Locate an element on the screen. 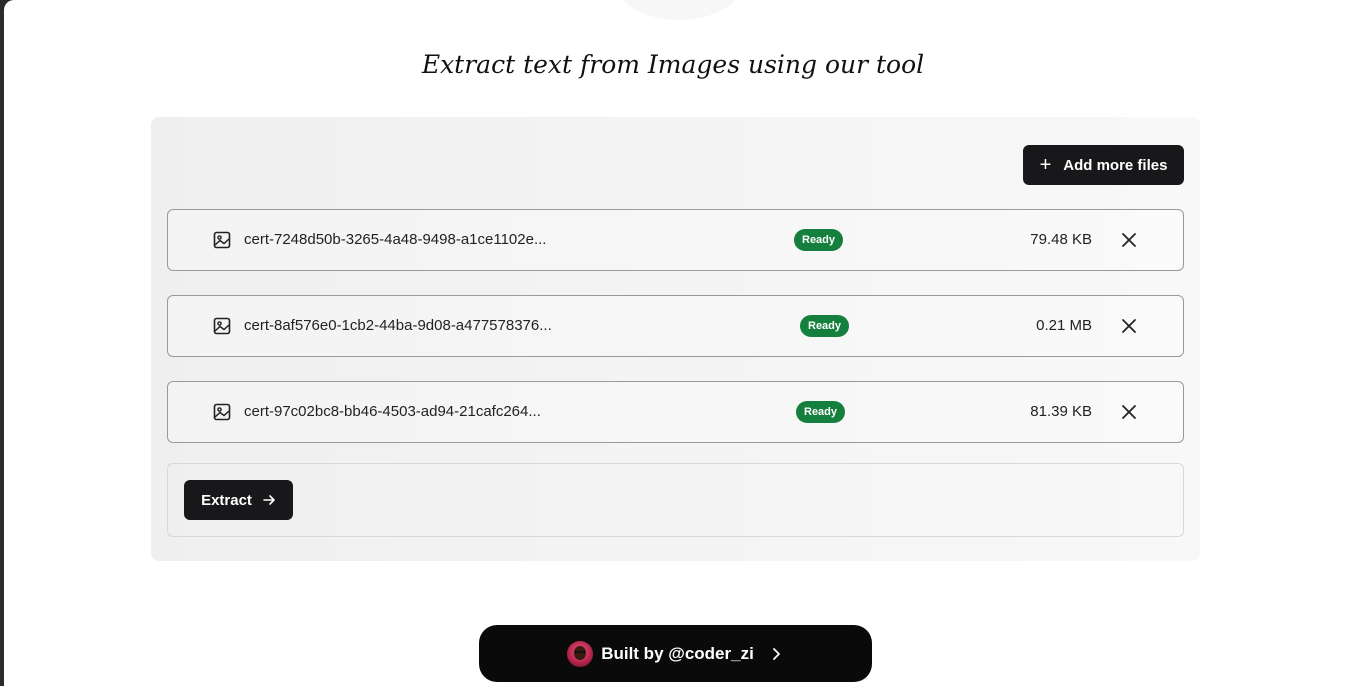 Image resolution: width=1346 pixels, height=686 pixels. page-tagline: Extract text from Images using our tool is located at coordinates (673, 64).